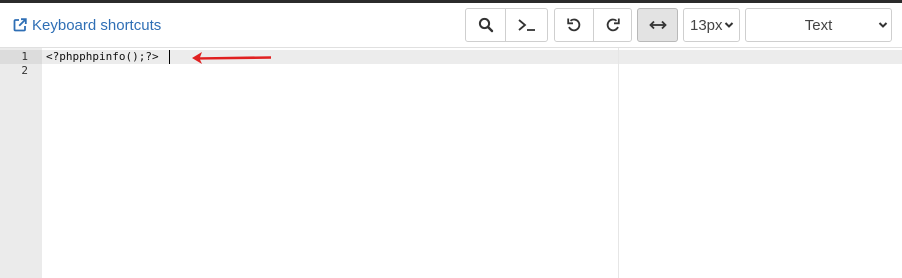 The image size is (902, 278). What do you see at coordinates (20, 25) in the screenshot?
I see `external-link-icon` at bounding box center [20, 25].